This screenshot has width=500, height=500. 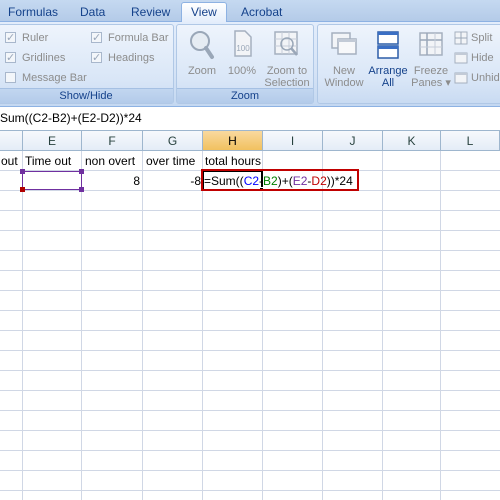 What do you see at coordinates (111, 181) in the screenshot?
I see `cell-f2: 8` at bounding box center [111, 181].